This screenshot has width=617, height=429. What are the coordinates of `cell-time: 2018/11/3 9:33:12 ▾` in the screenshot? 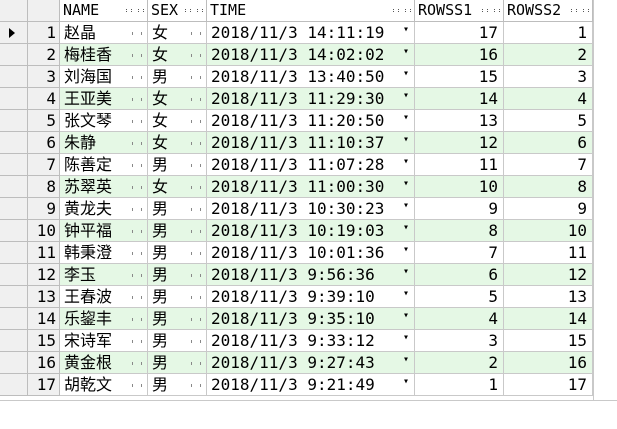 It's located at (311, 341).